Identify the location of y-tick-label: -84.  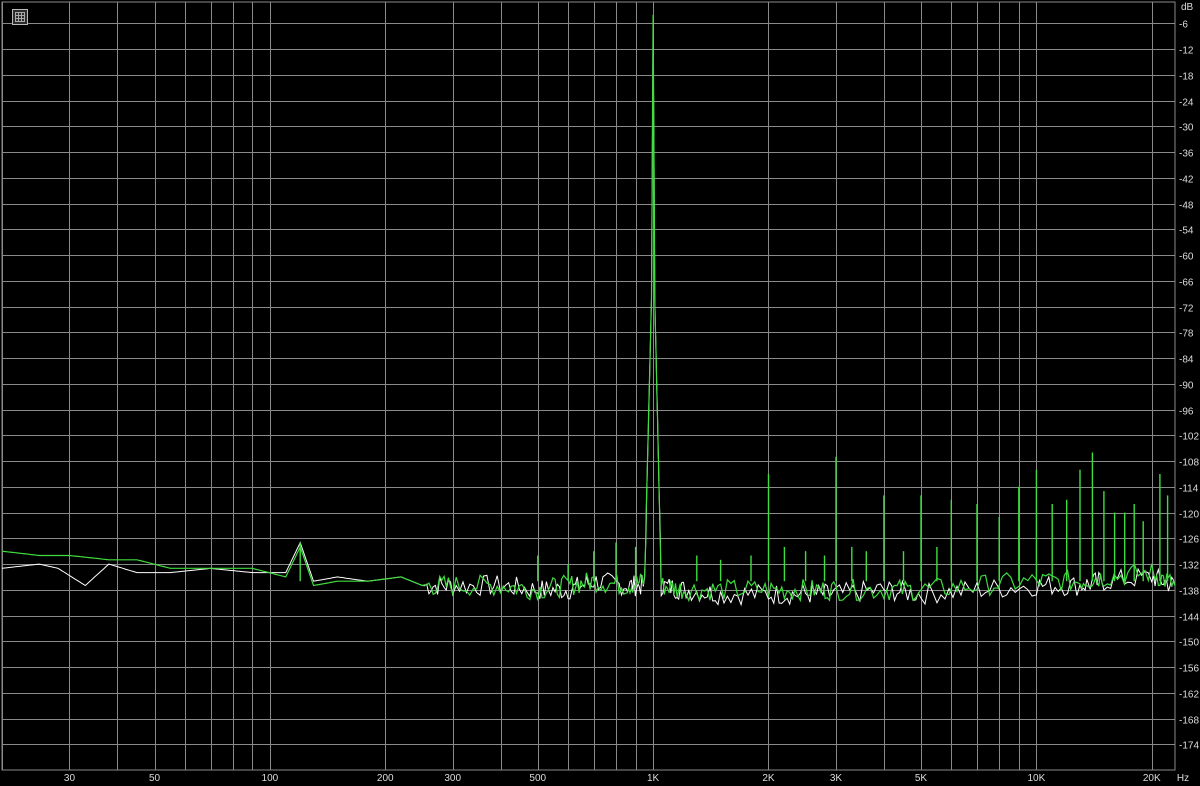
(1186, 360).